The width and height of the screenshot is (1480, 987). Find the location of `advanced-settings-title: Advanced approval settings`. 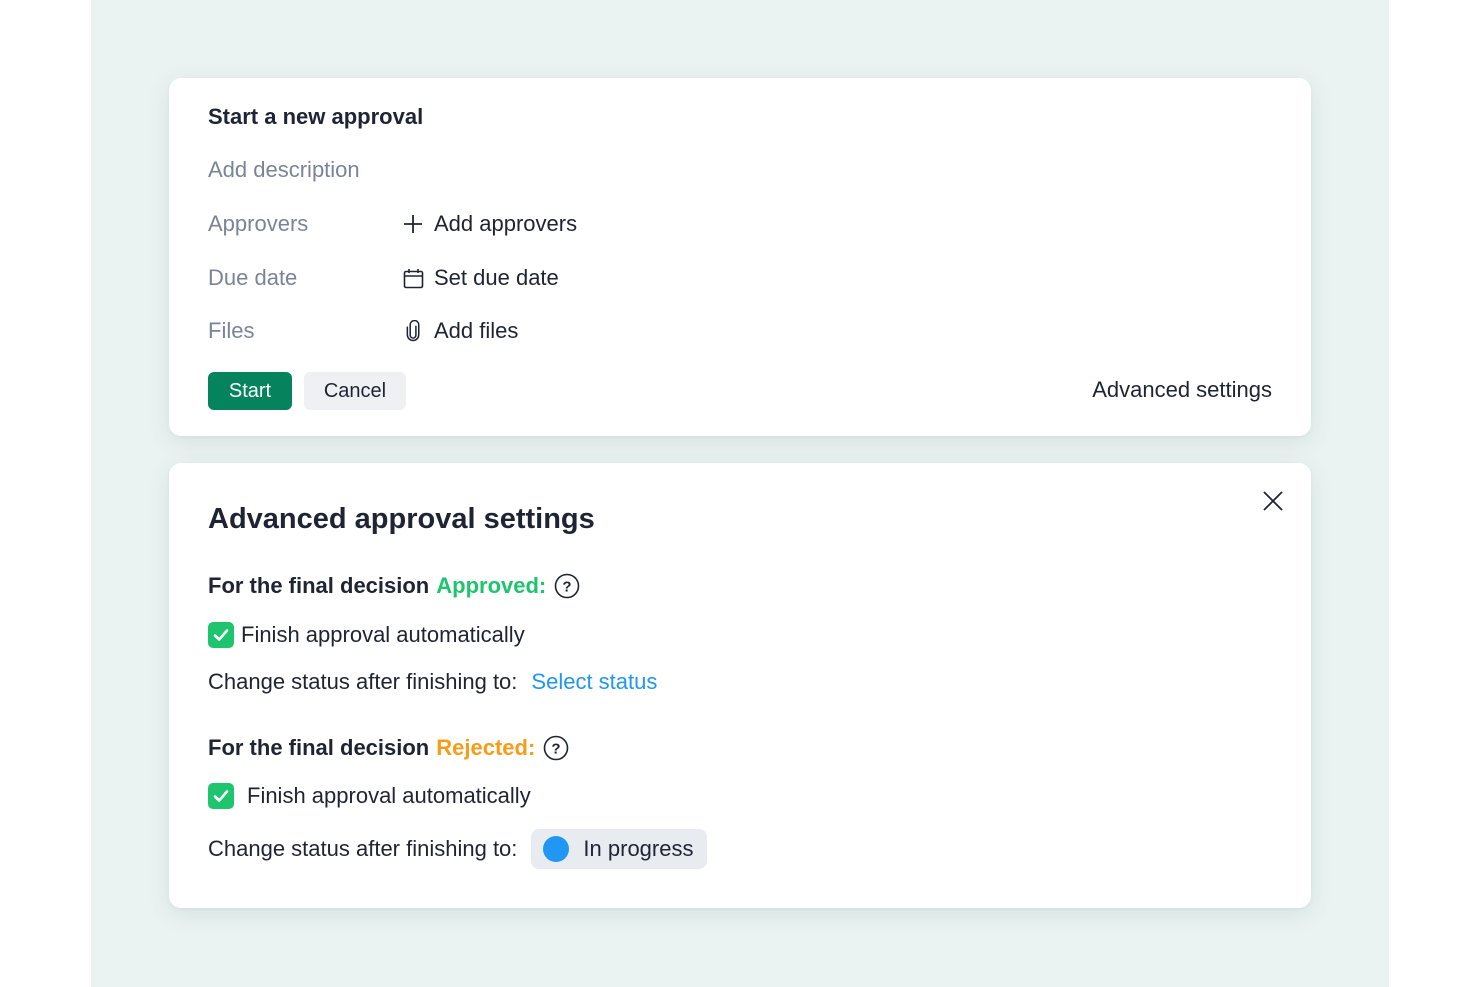

advanced-settings-title: Advanced approval settings is located at coordinates (401, 519).